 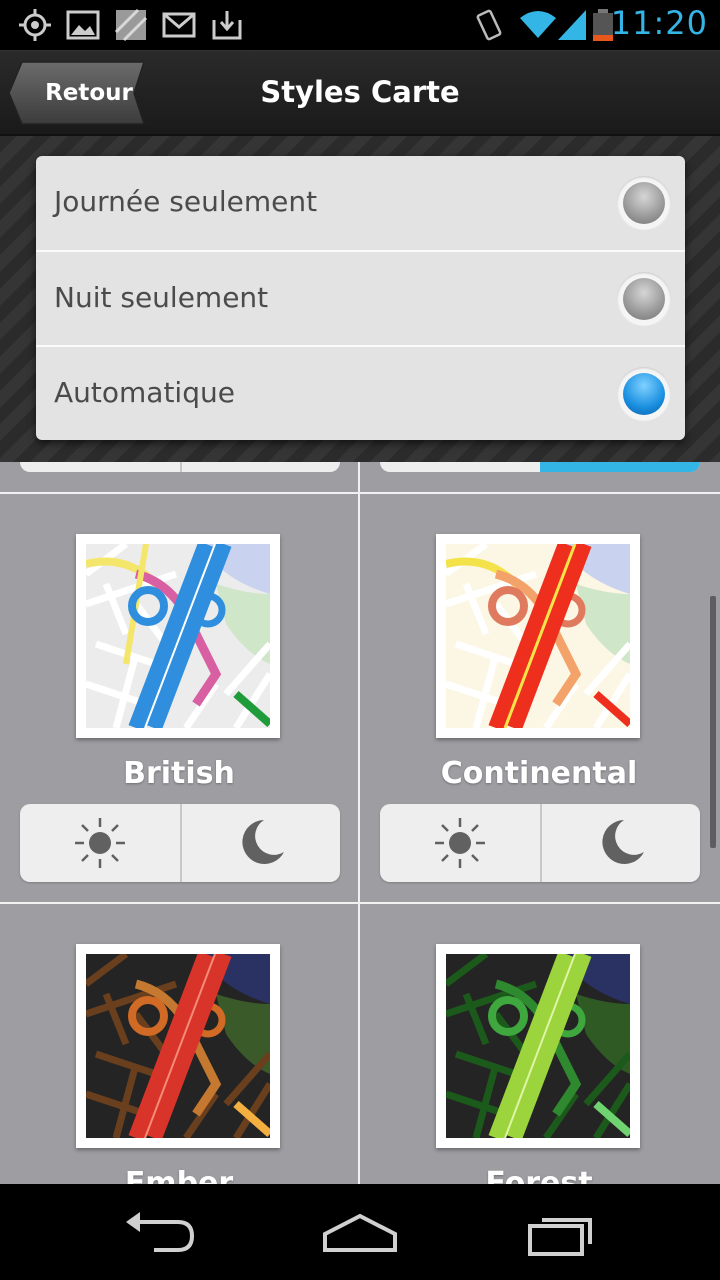 I want to click on british-mode-toggle, so click(x=180, y=843).